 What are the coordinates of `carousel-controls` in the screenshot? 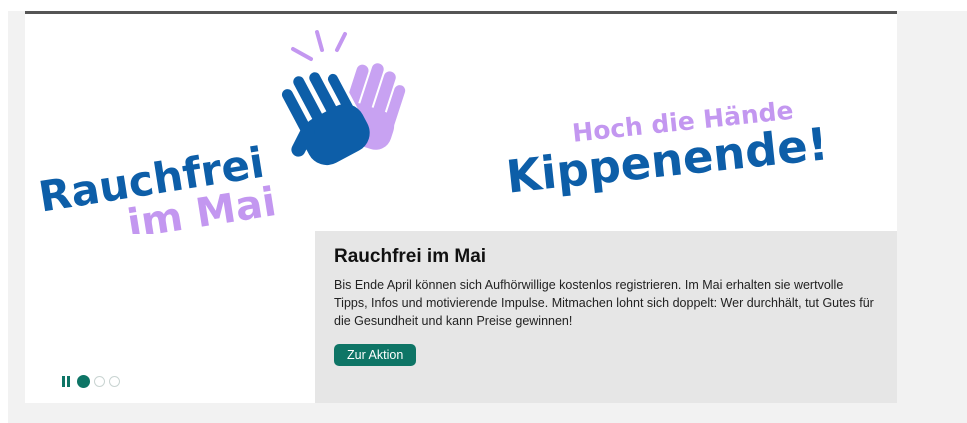 It's located at (89, 381).